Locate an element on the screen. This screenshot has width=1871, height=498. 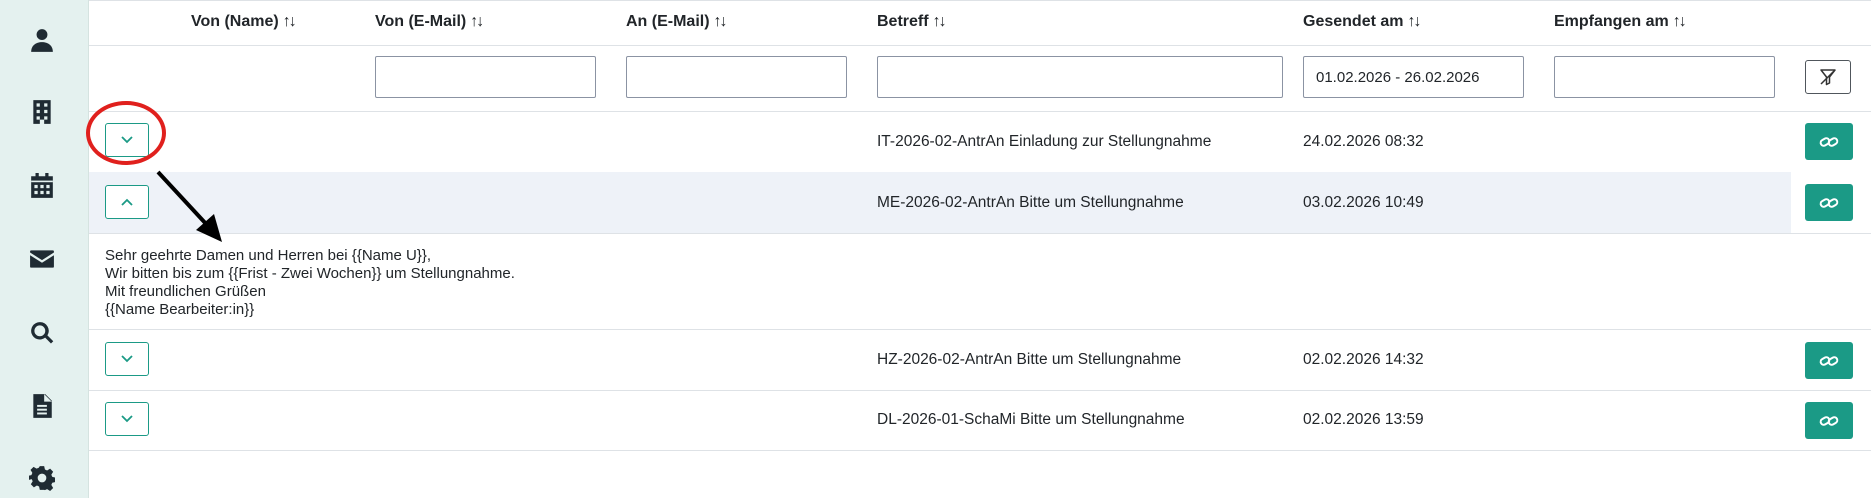
subject-cell: ME-2026-02-AntrAn Bitte um Stellungnahme is located at coordinates (1030, 202).